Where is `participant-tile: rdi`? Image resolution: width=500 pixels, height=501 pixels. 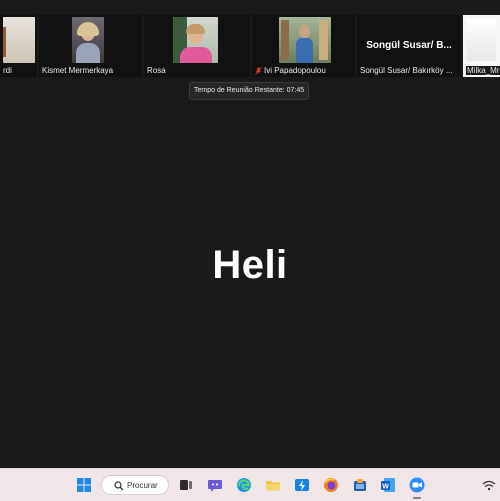 participant-tile: rdi is located at coordinates (18, 46).